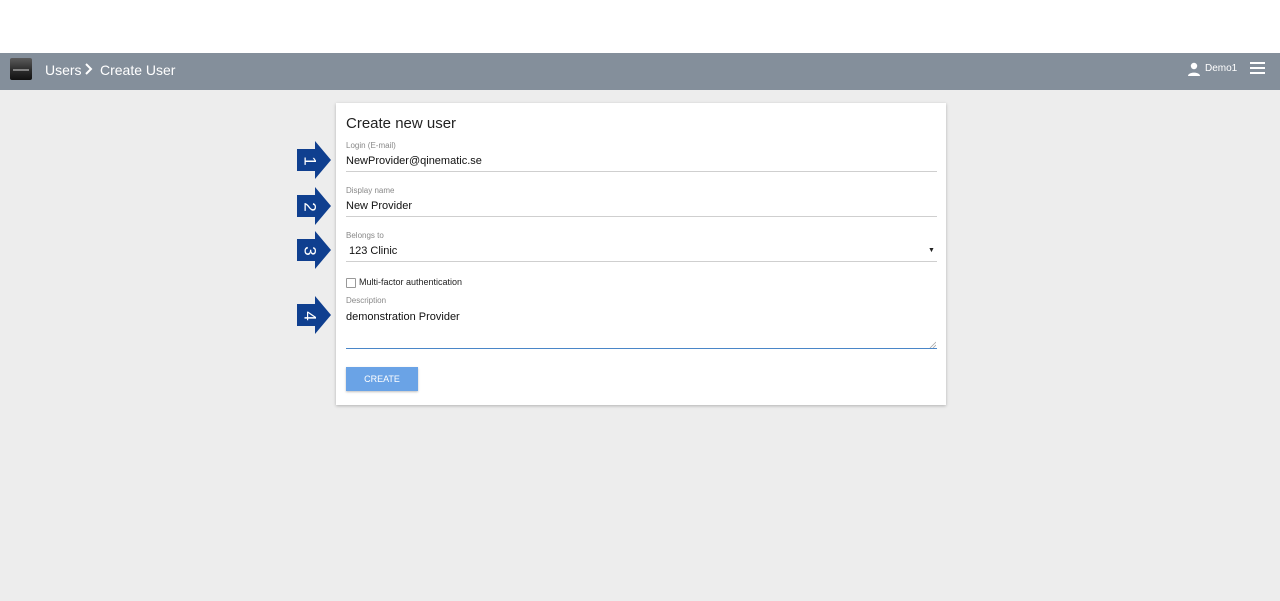 Image resolution: width=1280 pixels, height=601 pixels. I want to click on display-name-label: Display name, so click(370, 190).